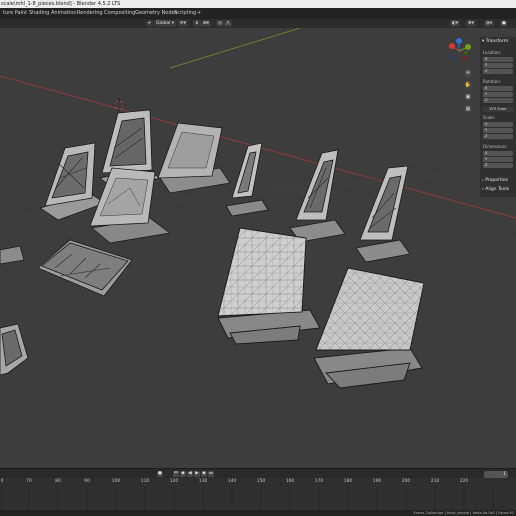 The image size is (516, 516). What do you see at coordinates (489, 23) in the screenshot?
I see `overlays-icon: ◍▾` at bounding box center [489, 23].